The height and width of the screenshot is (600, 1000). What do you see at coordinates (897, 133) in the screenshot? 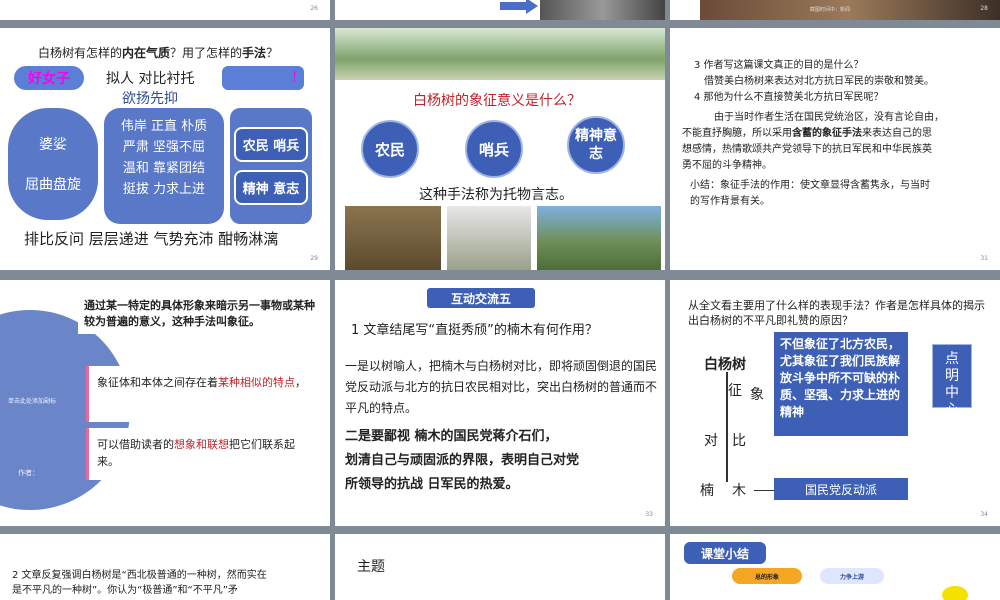
I see `text: 来表达自己的思` at bounding box center [897, 133].